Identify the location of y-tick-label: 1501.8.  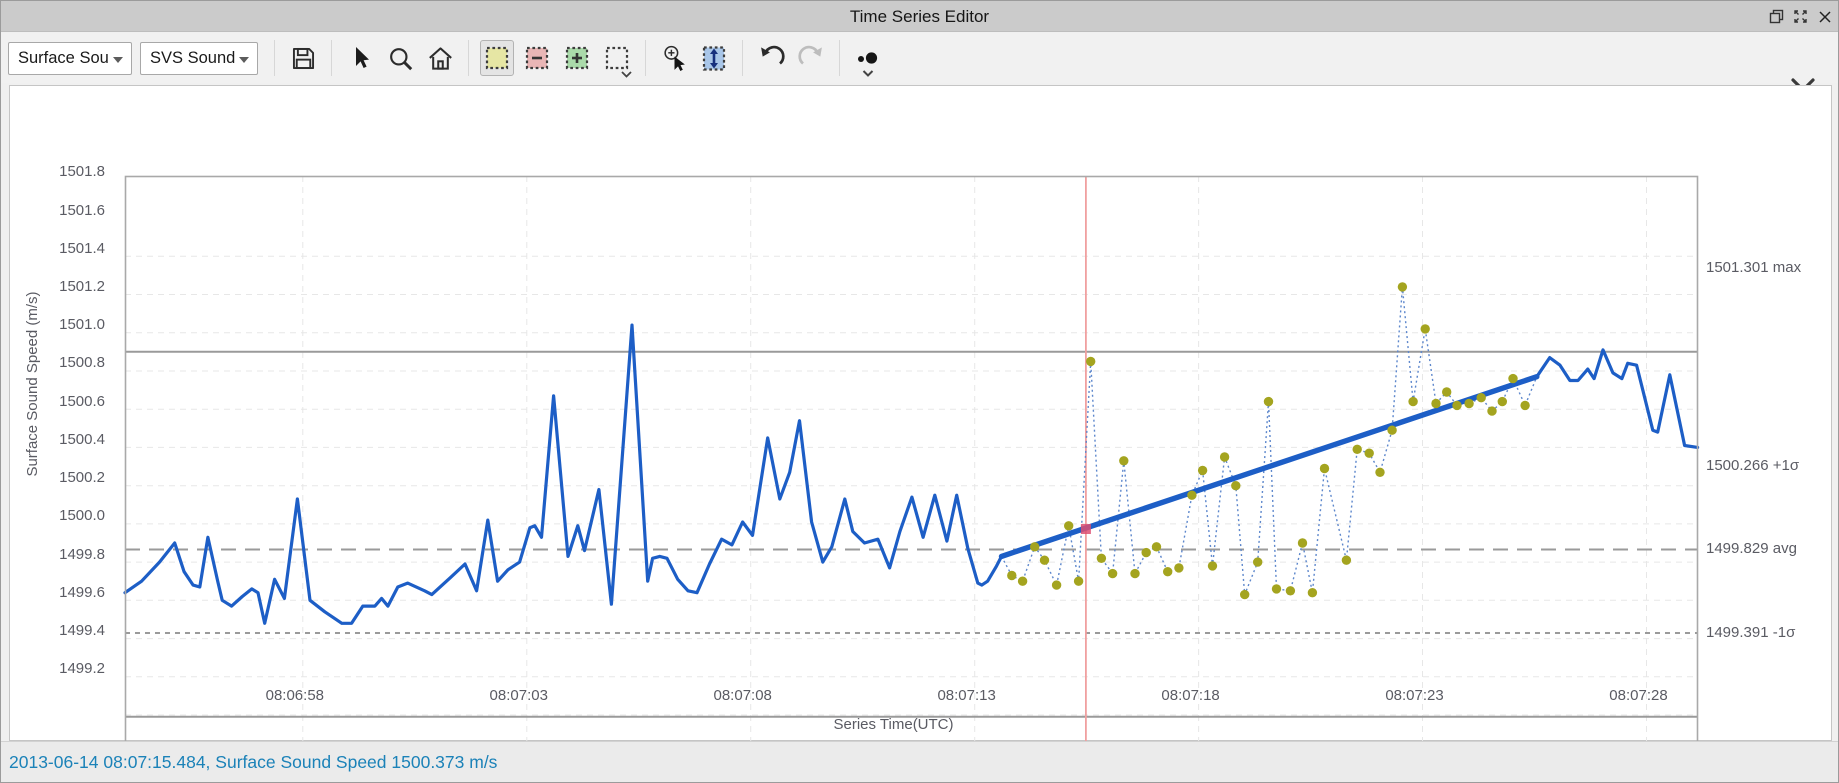
(82, 172).